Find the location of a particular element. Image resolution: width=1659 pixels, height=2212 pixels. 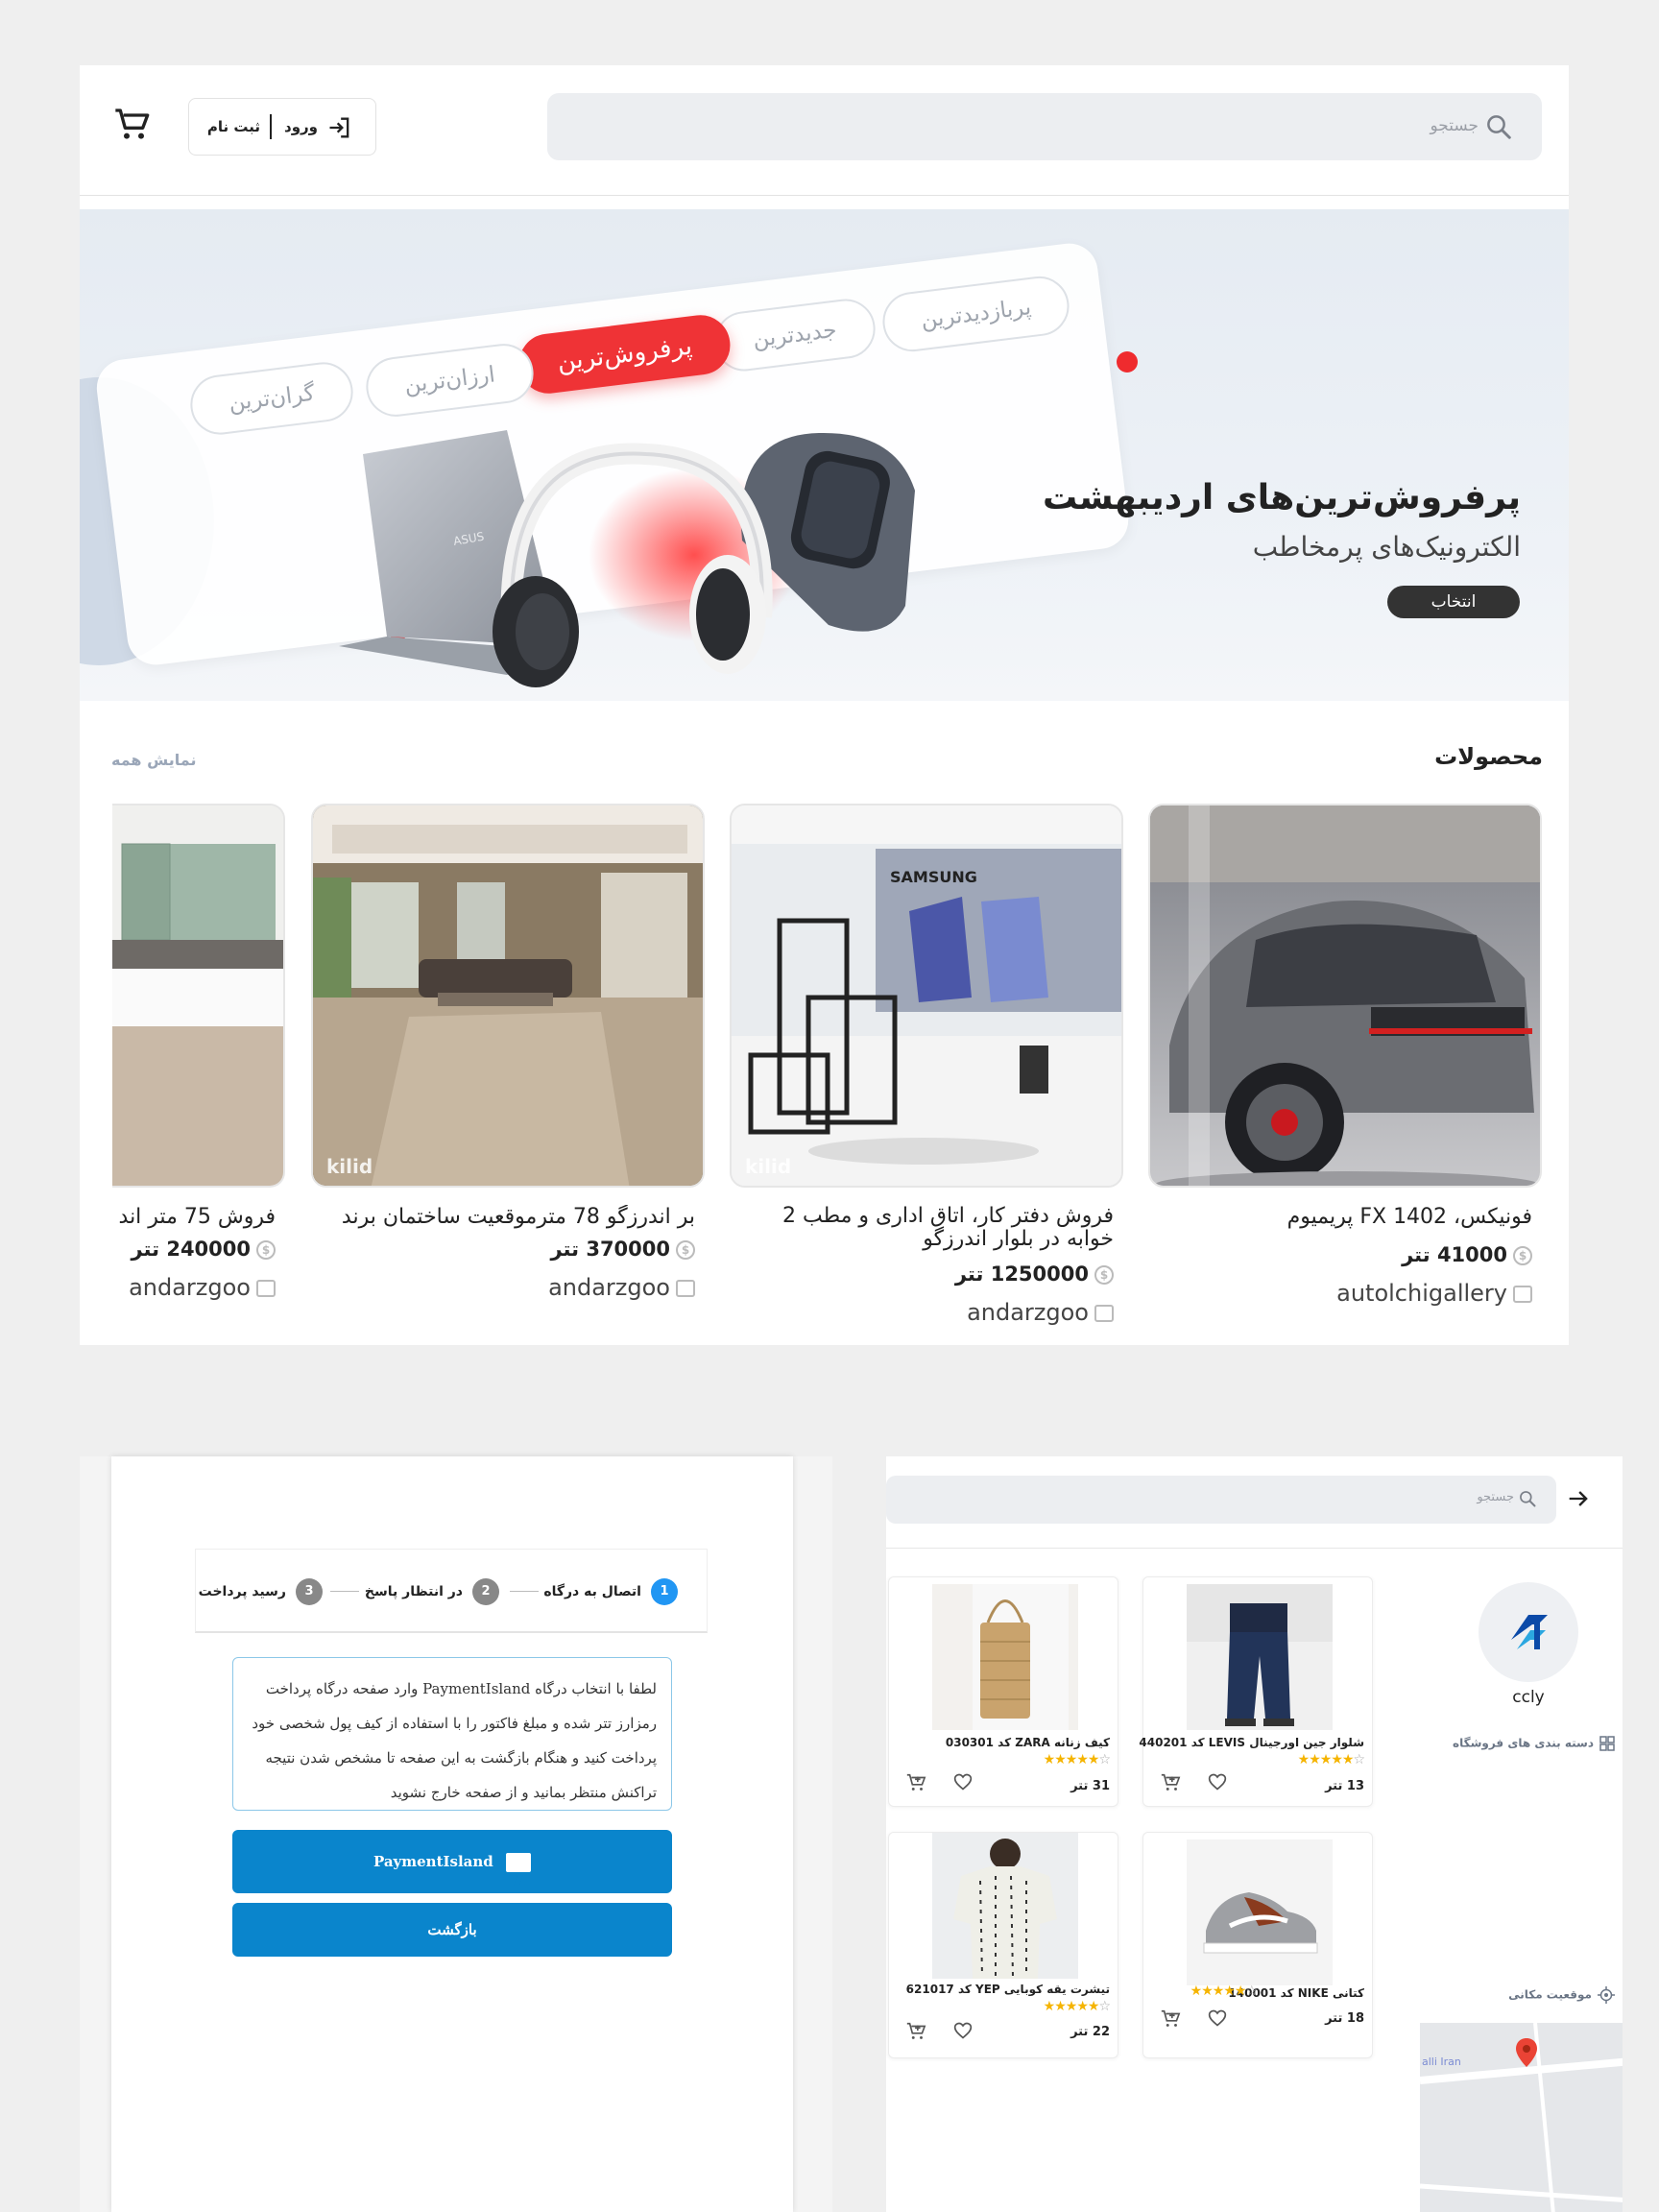

product-price: 22 تتر is located at coordinates (1090, 2032).